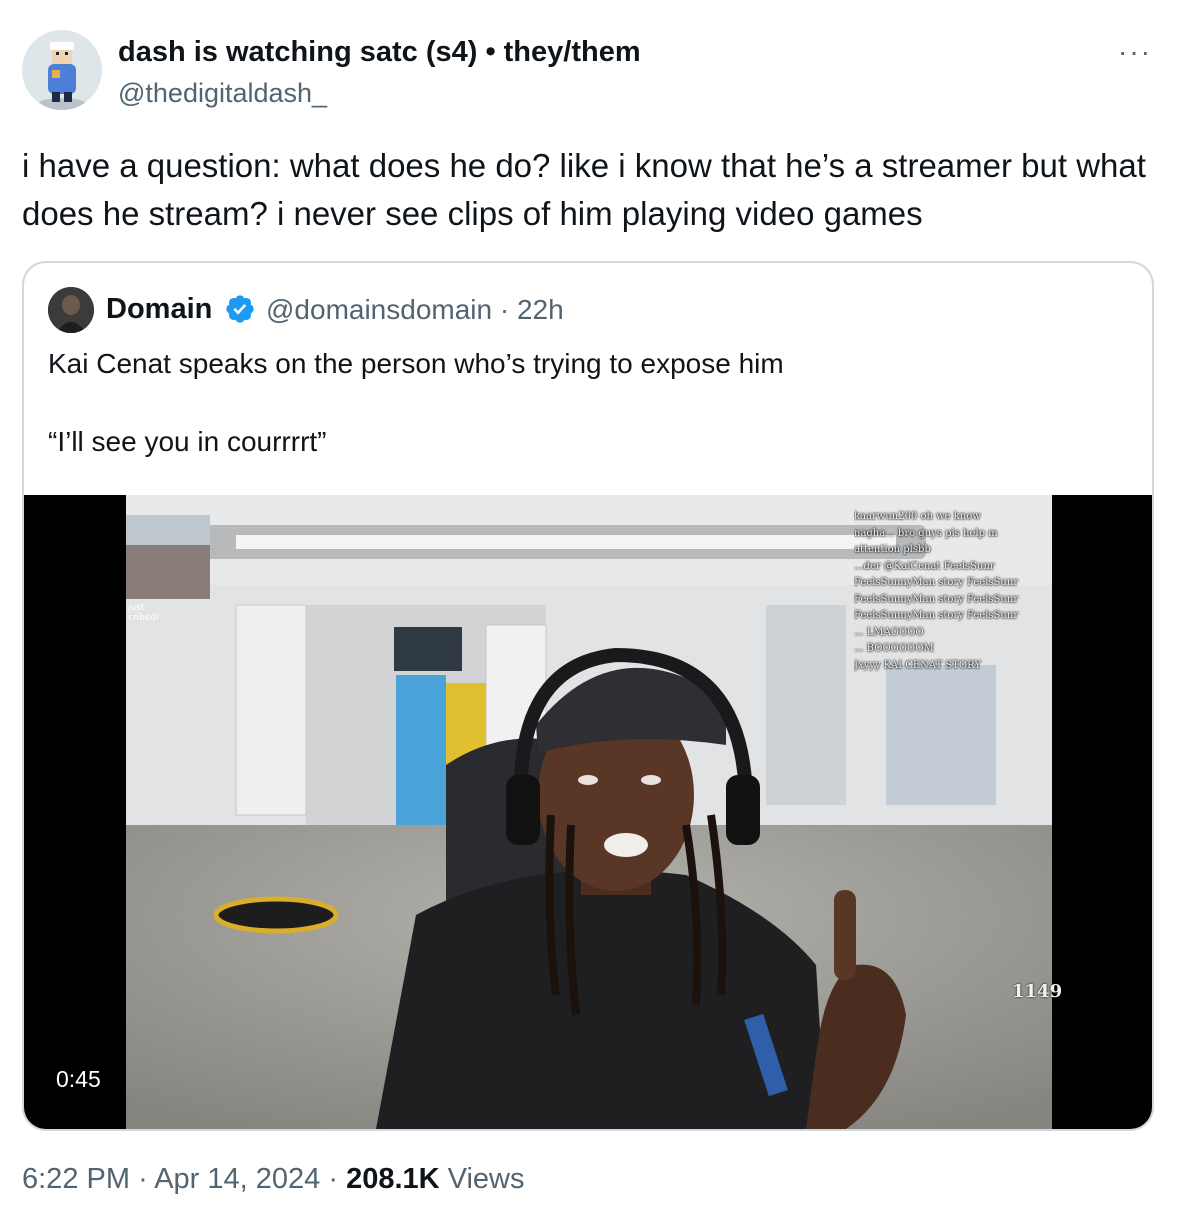 The width and height of the screenshot is (1180, 1224). Describe the element at coordinates (917, 665) in the screenshot. I see `chat-line: Jxyyy KAI CENAT STORY` at that location.